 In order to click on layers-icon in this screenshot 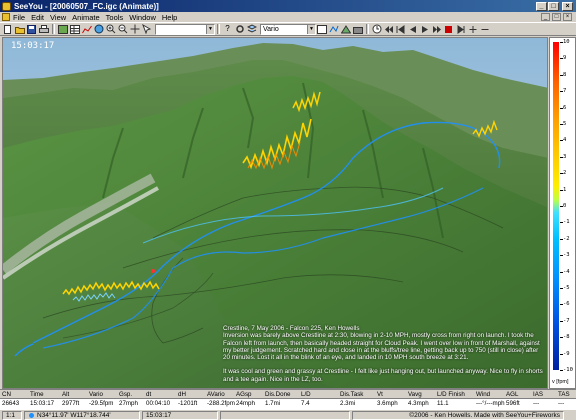, I will do `click(251, 29)`.